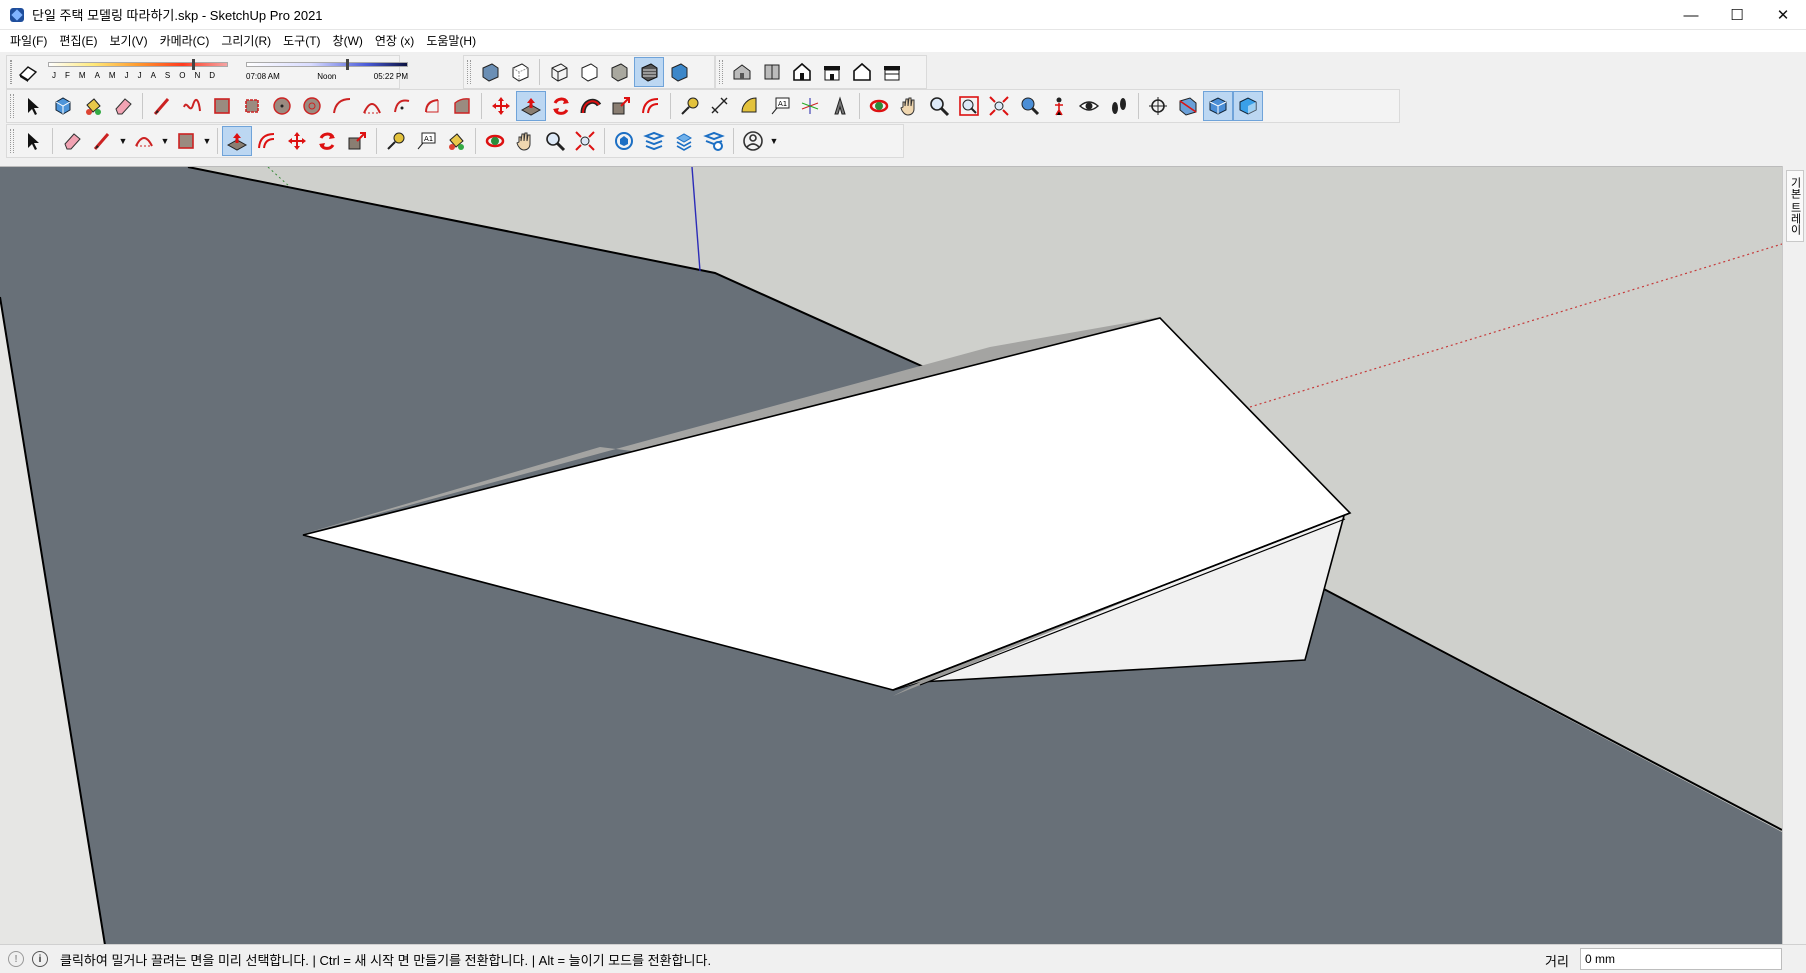  What do you see at coordinates (1248, 106) in the screenshot?
I see `display-section-fill-icon` at bounding box center [1248, 106].